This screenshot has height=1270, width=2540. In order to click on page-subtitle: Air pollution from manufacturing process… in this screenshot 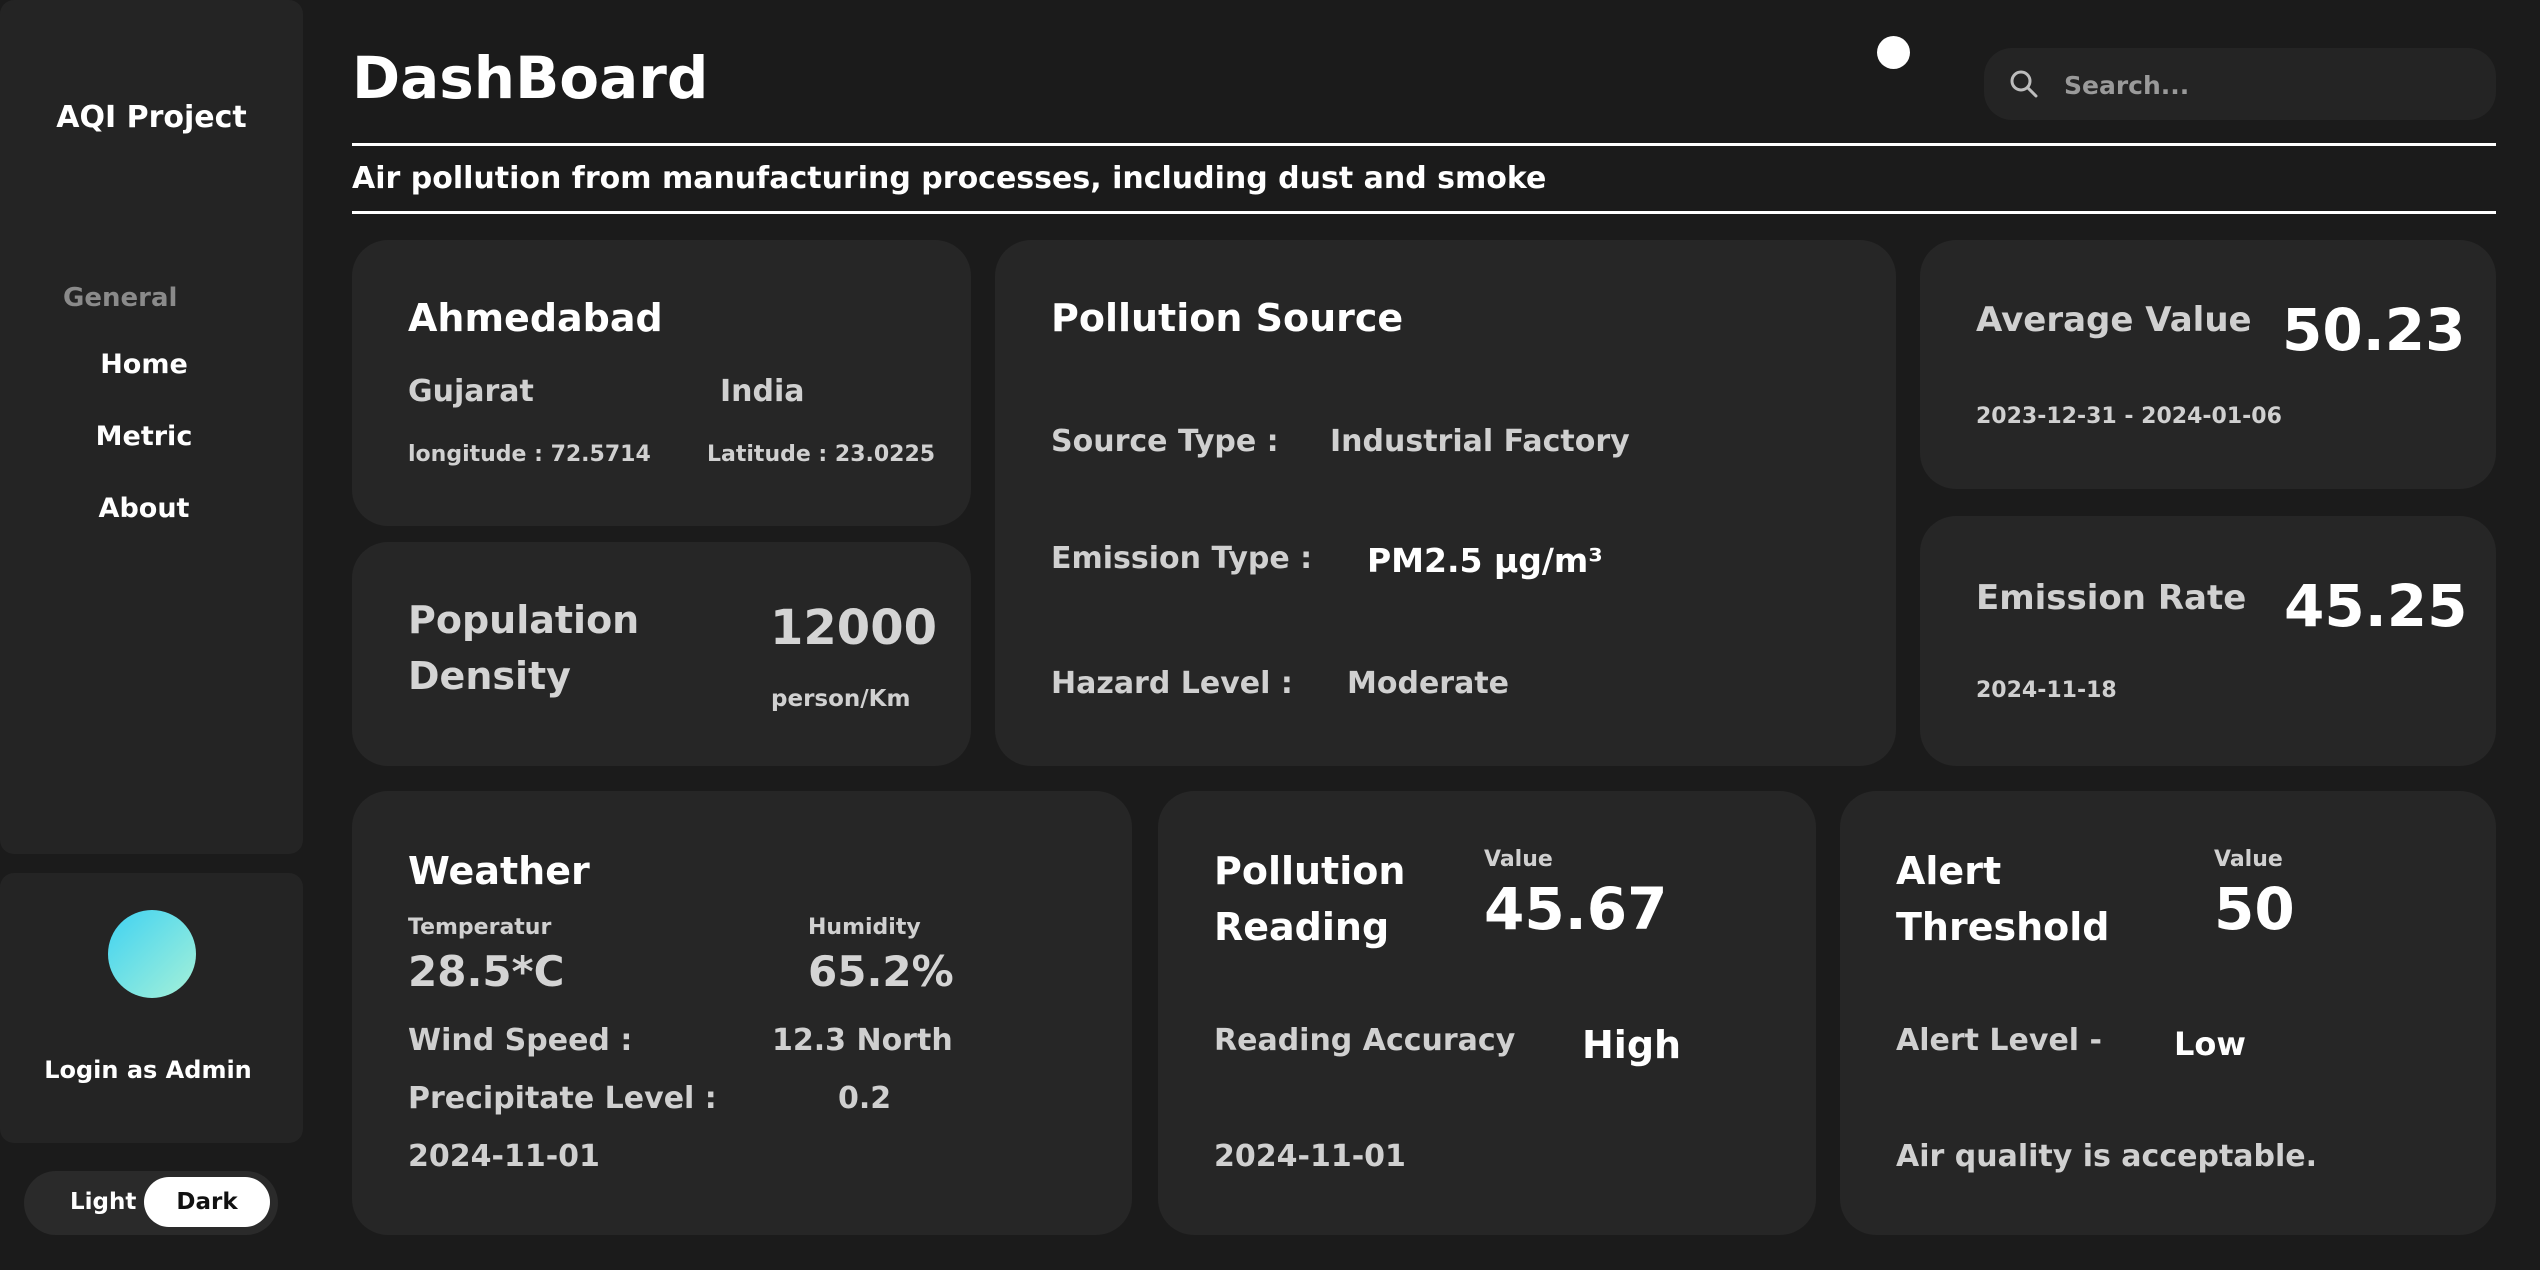, I will do `click(949, 178)`.